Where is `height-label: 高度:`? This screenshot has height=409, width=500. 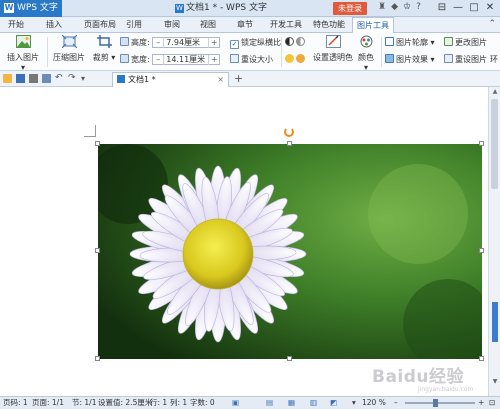
height-label: 高度: is located at coordinates (140, 42).